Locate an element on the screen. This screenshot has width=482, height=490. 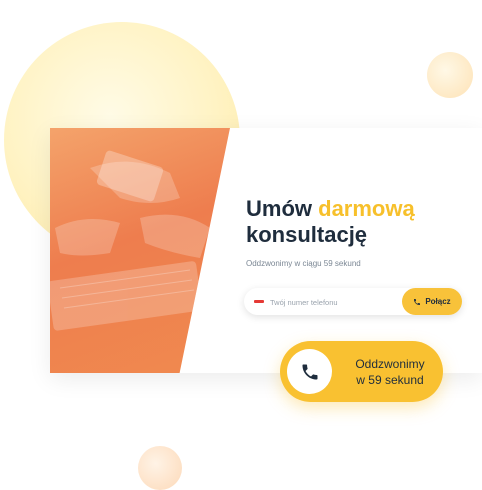
card-heading: Umów darmową konsultację is located at coordinates (330, 222).